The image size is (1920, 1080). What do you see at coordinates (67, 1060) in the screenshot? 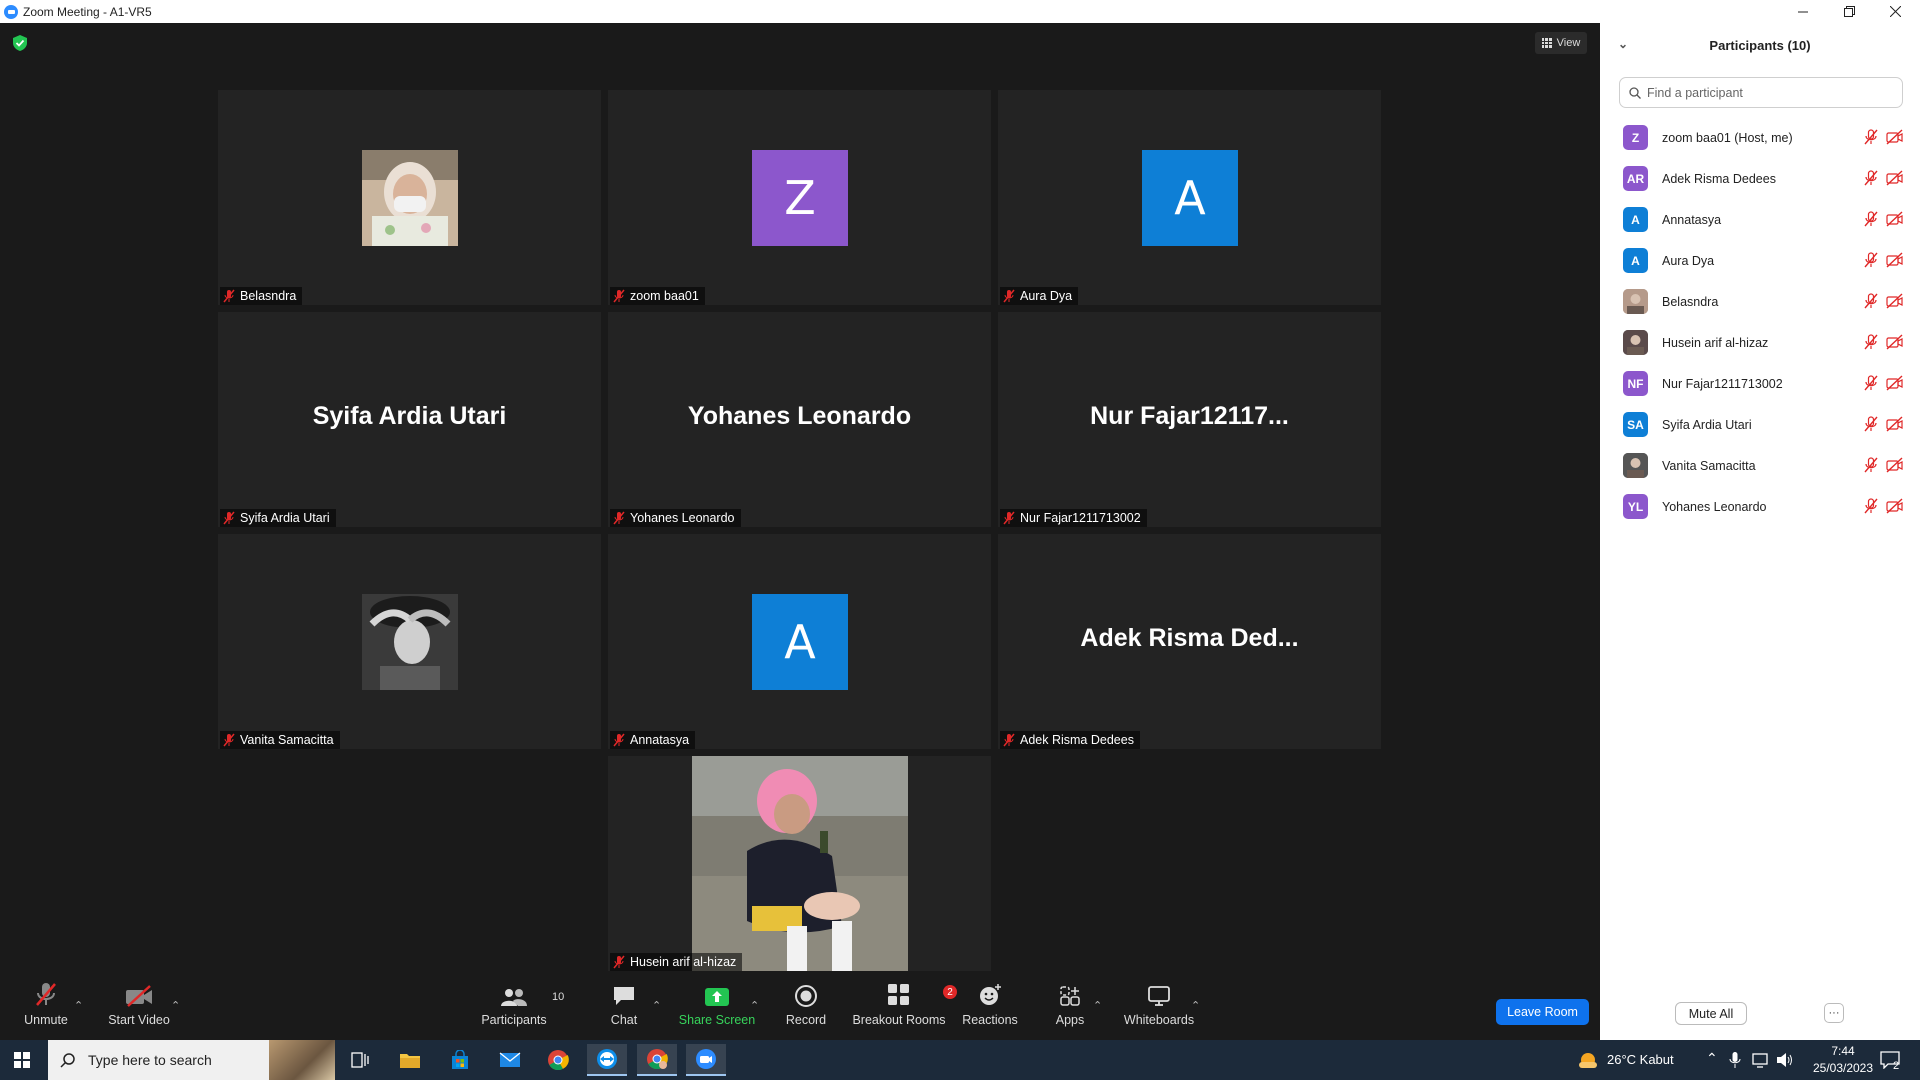
I see `search-icon` at bounding box center [67, 1060].